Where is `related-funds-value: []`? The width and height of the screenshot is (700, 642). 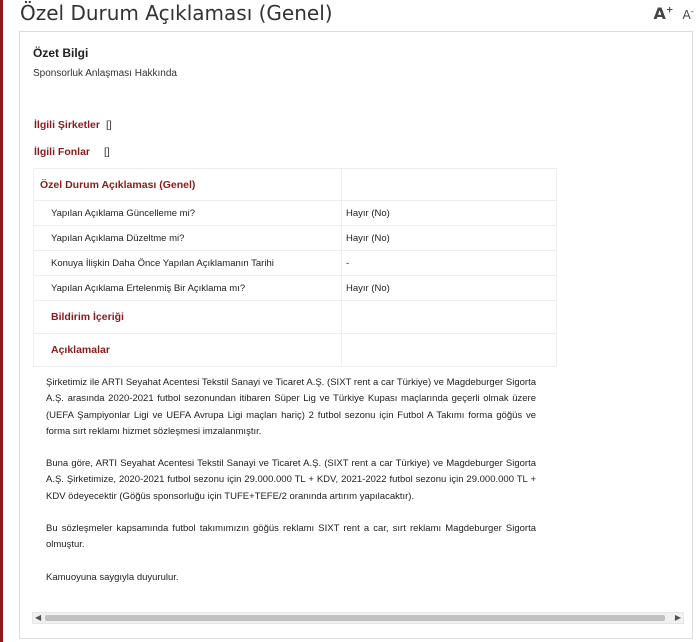
related-funds-value: [] is located at coordinates (107, 152).